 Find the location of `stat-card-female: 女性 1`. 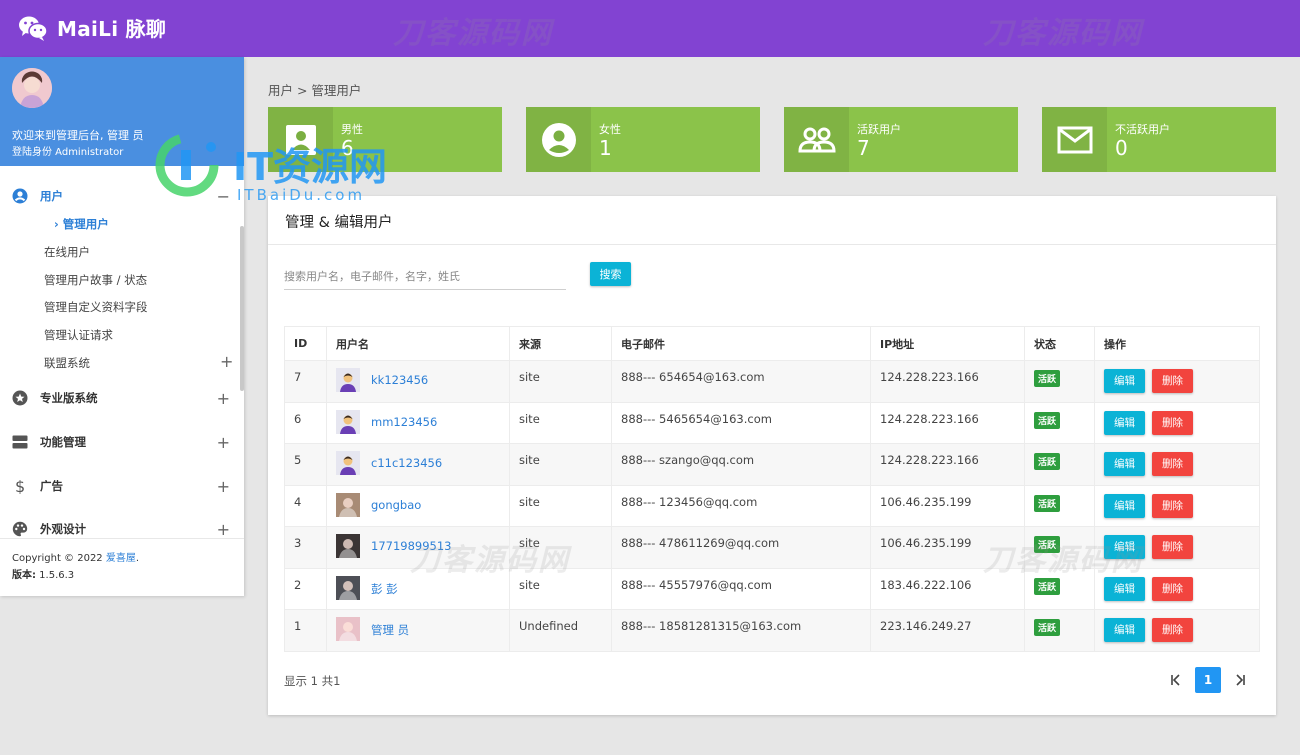

stat-card-female: 女性 1 is located at coordinates (643, 139).